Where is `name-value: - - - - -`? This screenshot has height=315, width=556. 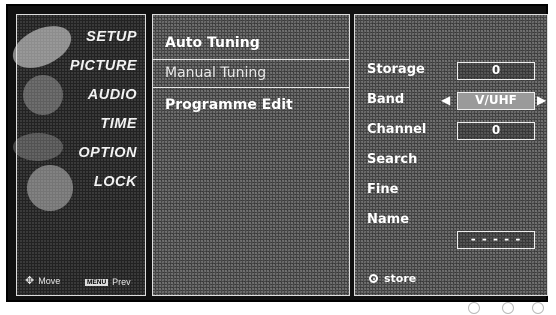 name-value: - - - - - is located at coordinates (496, 240).